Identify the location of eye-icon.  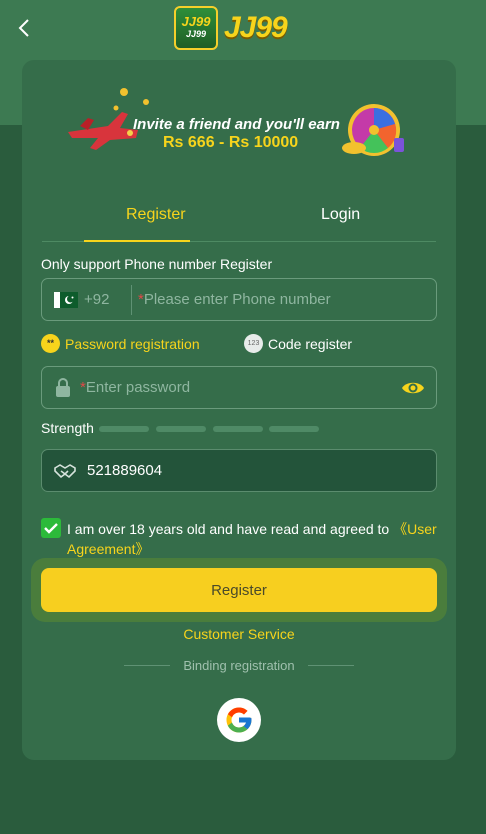
(413, 390).